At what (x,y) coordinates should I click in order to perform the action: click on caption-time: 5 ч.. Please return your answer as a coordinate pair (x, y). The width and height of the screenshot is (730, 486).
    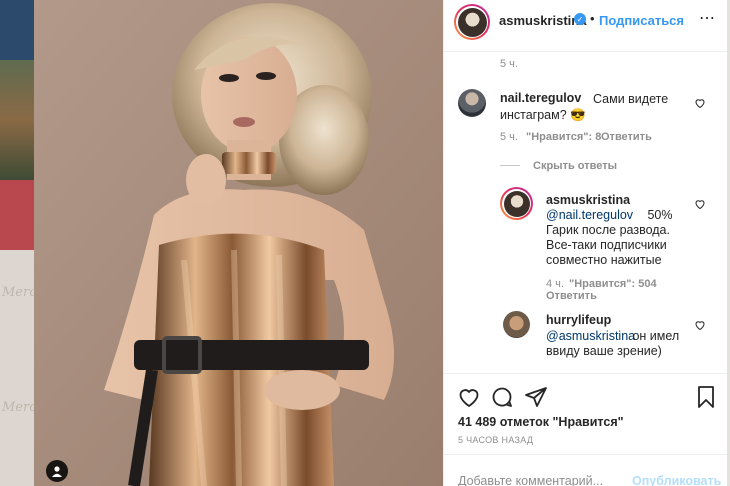
    Looking at the image, I should click on (509, 64).